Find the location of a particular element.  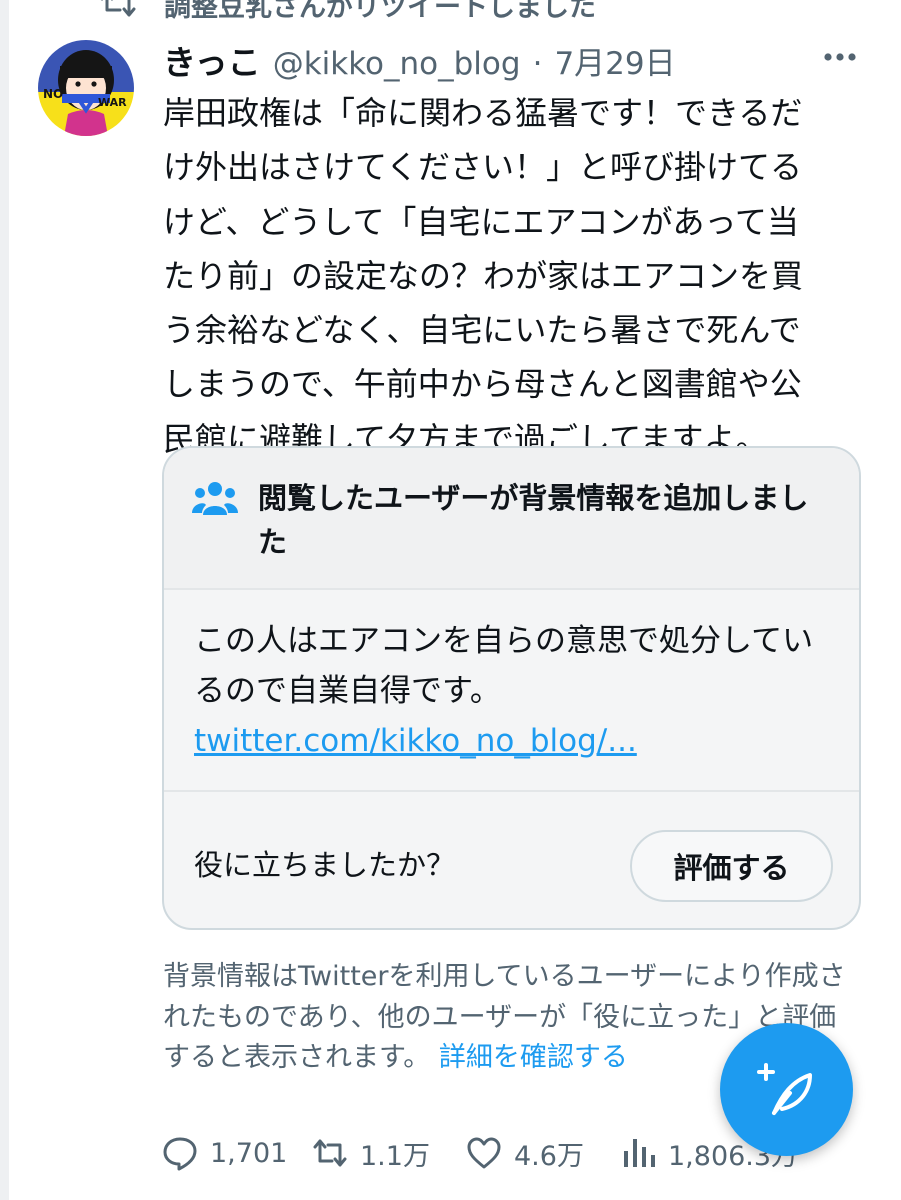

like-action: 4.6万 is located at coordinates (525, 1153).